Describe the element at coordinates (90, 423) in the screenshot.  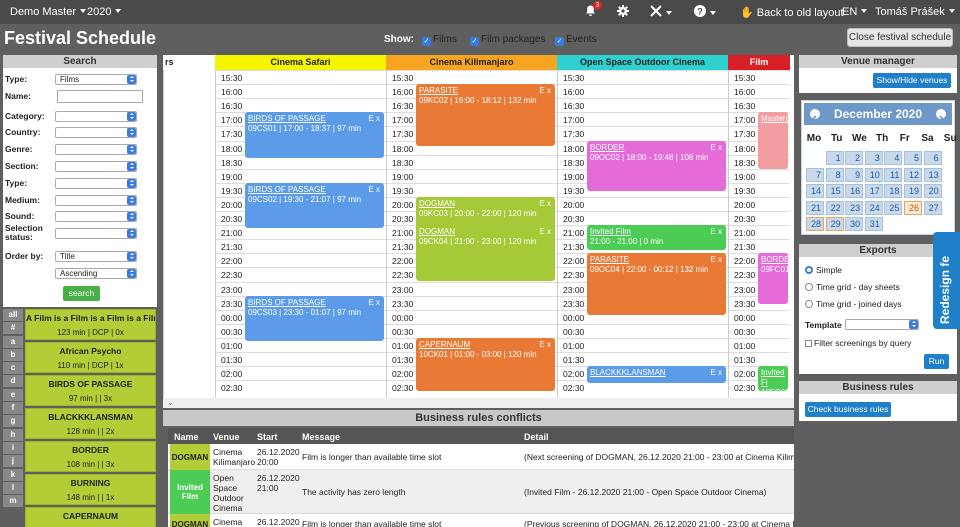
I see `film-card: BLACKKKLANSMAN 128 min | | 2x` at that location.